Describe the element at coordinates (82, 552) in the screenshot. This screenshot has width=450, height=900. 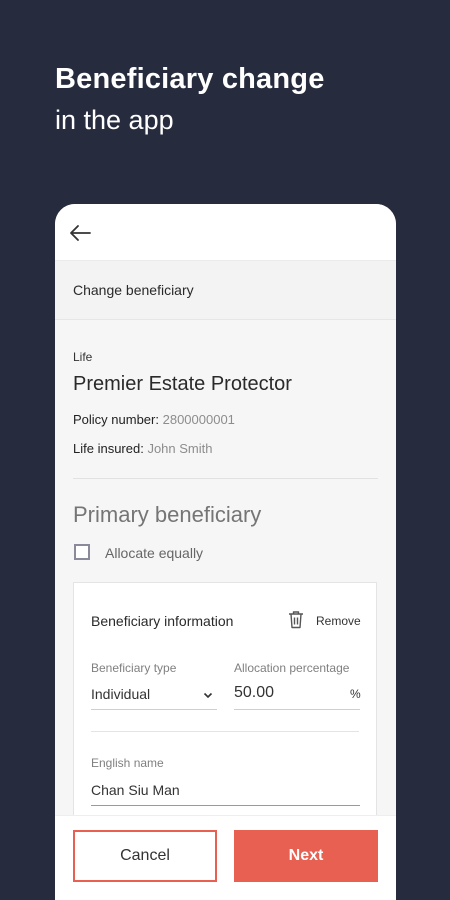
I see `allocate-equally-checkbox` at that location.